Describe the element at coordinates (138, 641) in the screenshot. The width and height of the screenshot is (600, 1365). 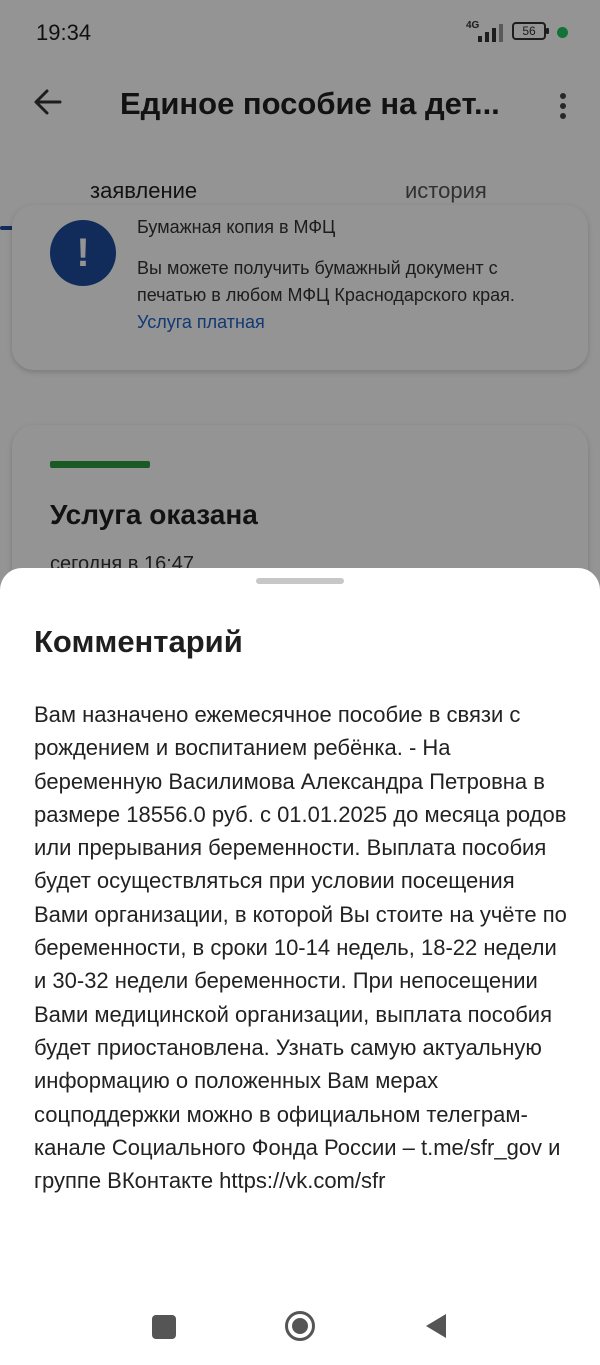
I see `comment-title: Комментарий` at that location.